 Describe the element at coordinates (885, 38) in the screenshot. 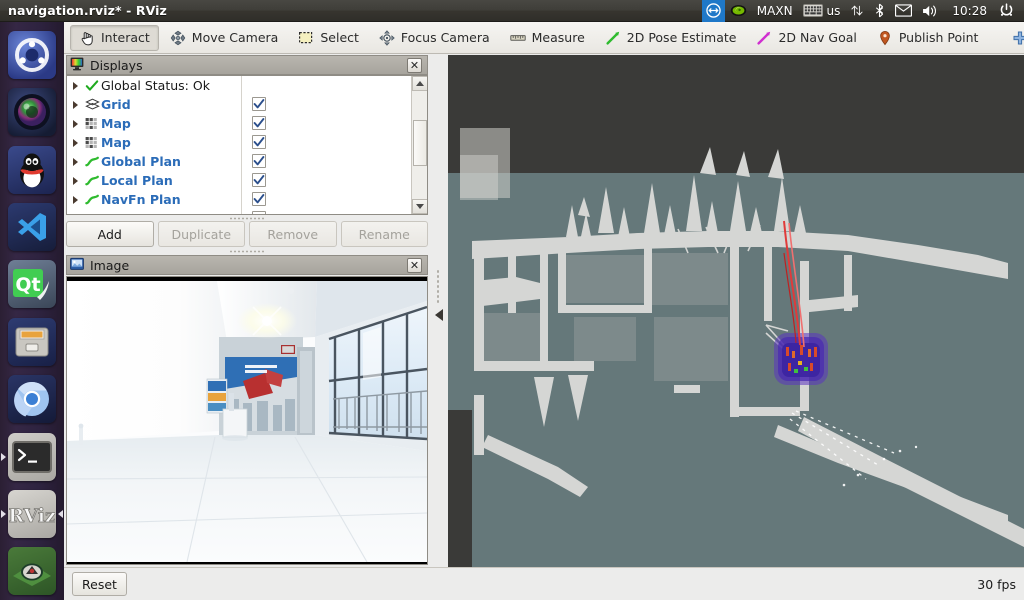

I see `map-pin-icon` at that location.